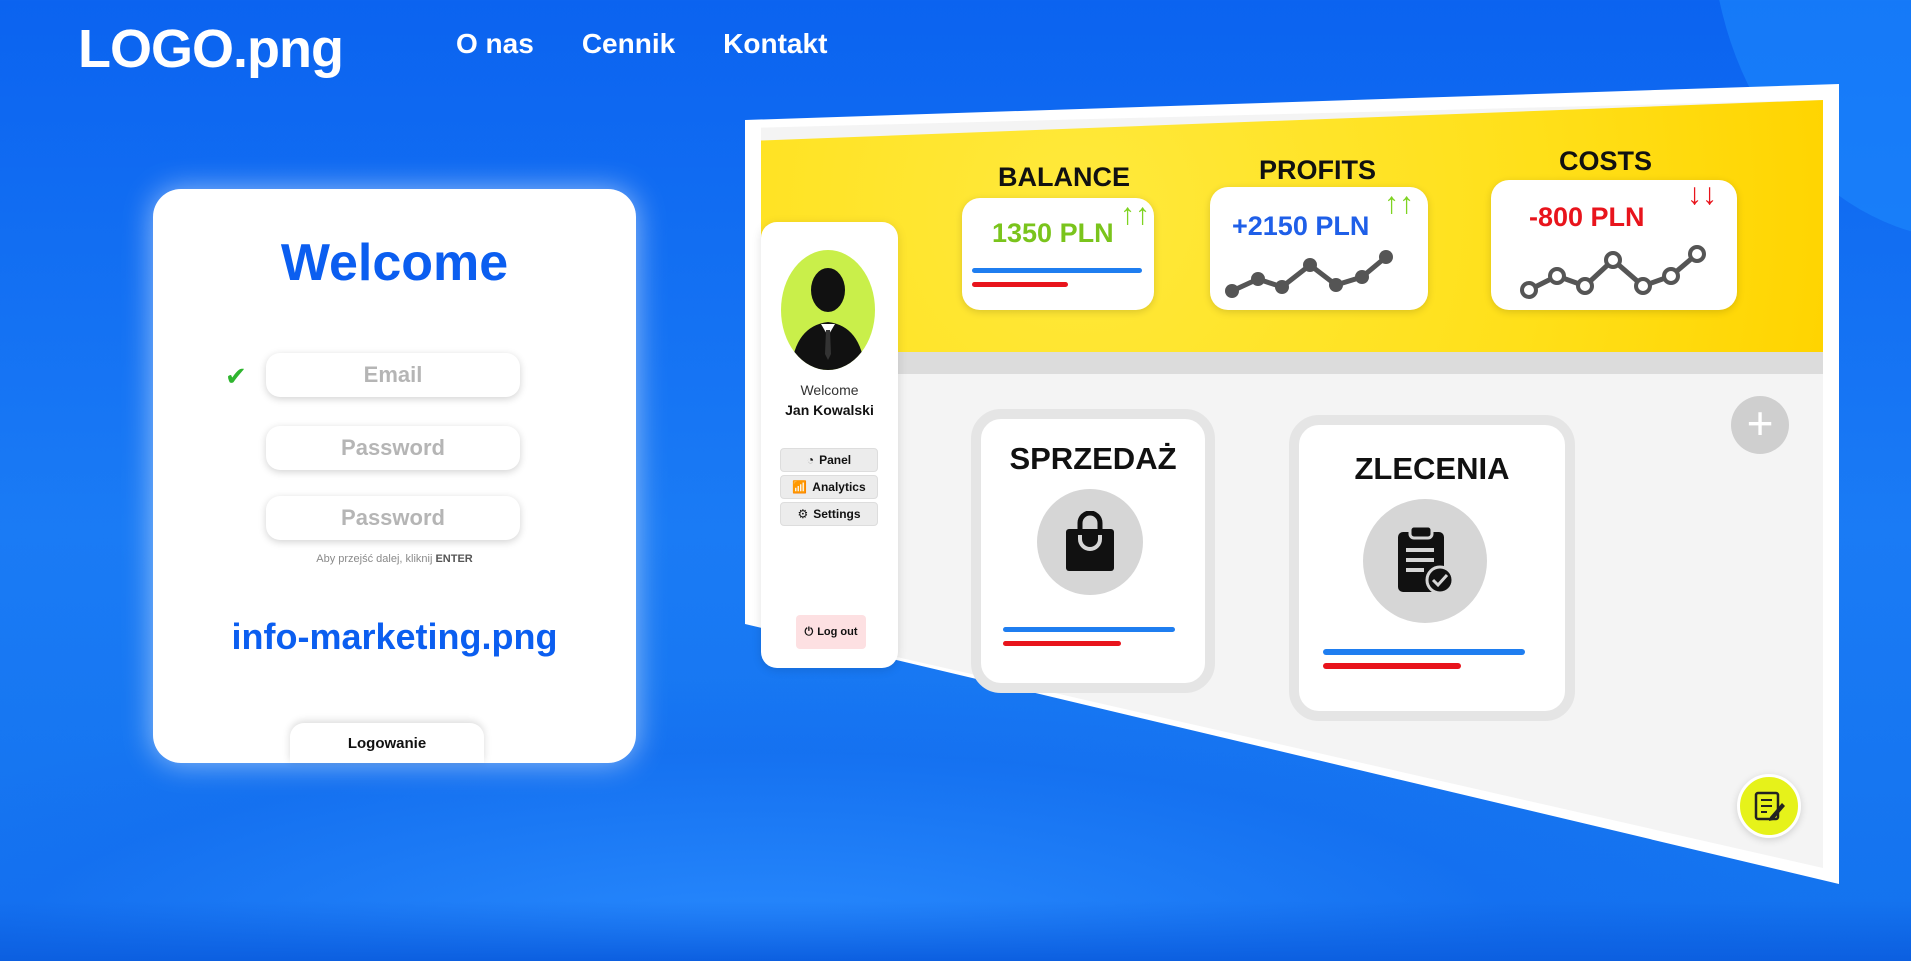 Image resolution: width=1911 pixels, height=961 pixels. Describe the element at coordinates (800, 487) in the screenshot. I see `analytics-icon: 📶` at that location.